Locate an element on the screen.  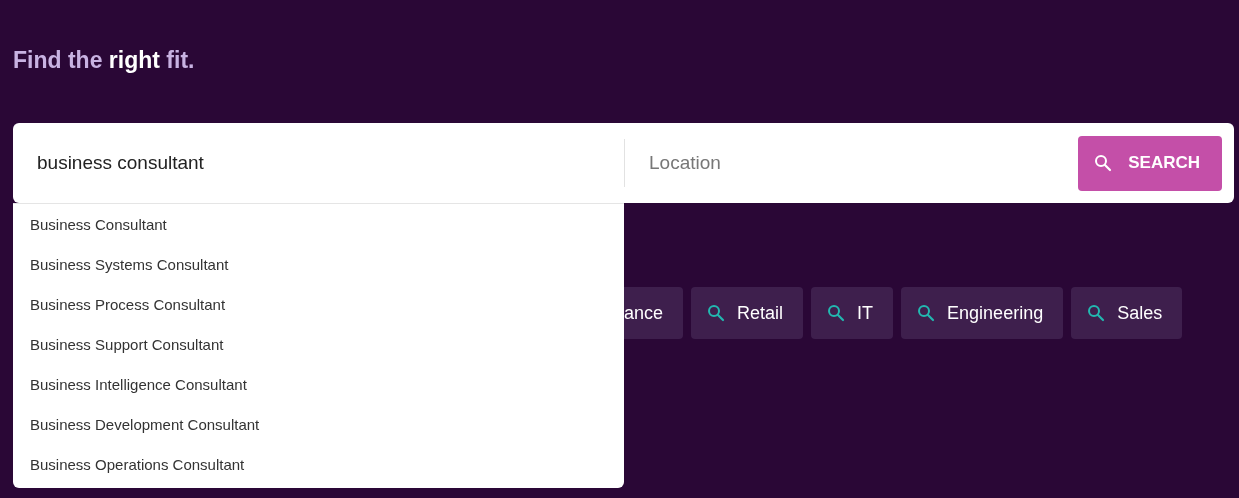
suggestion-item: Business Consultant is located at coordinates (318, 225).